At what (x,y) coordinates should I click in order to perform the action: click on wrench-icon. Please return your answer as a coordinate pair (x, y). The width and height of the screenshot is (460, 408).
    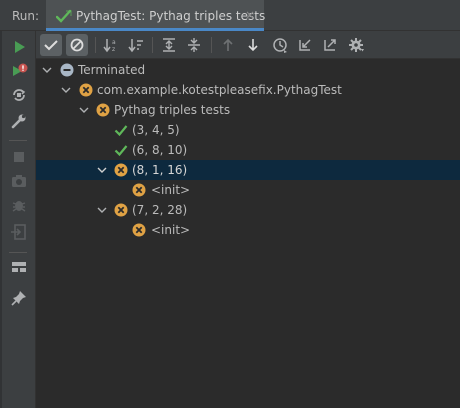
    Looking at the image, I should click on (19, 121).